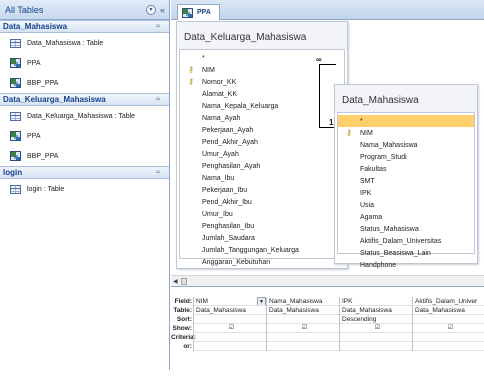 The image size is (484, 378). I want to click on grid-table-cell-value: Data_Mahasiswa, so click(221, 310).